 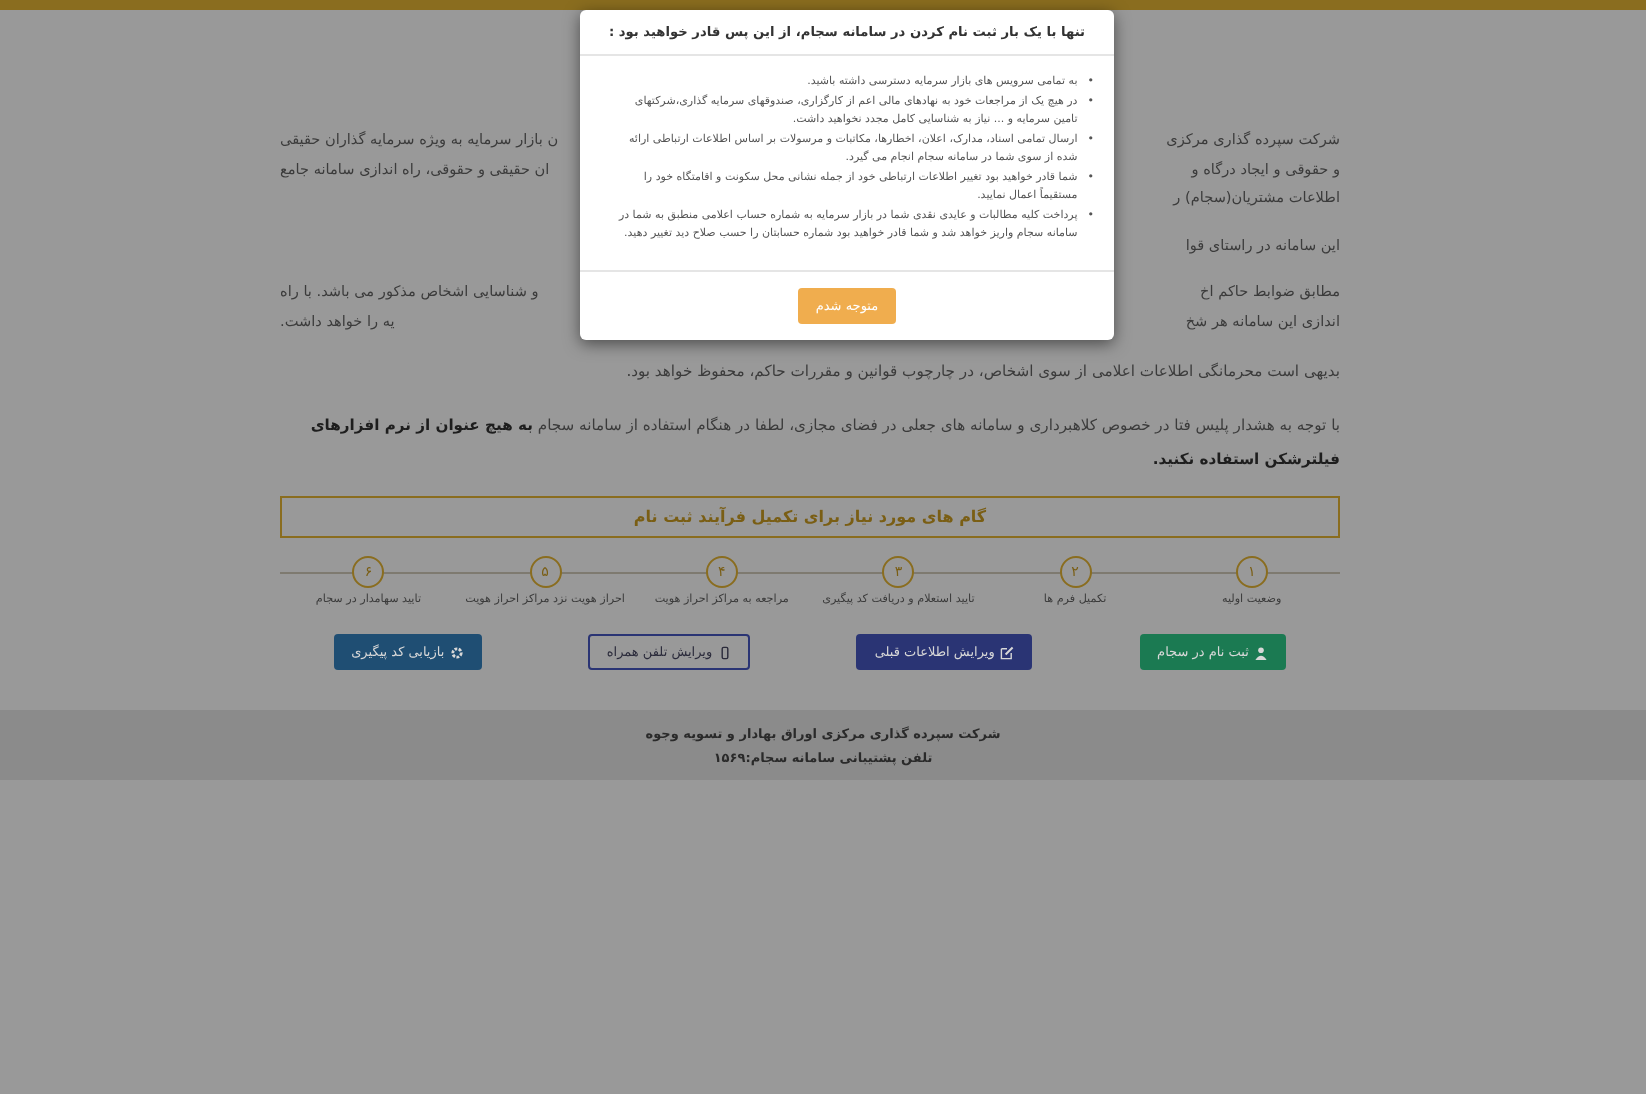 I want to click on phone-icon, so click(x=725, y=652).